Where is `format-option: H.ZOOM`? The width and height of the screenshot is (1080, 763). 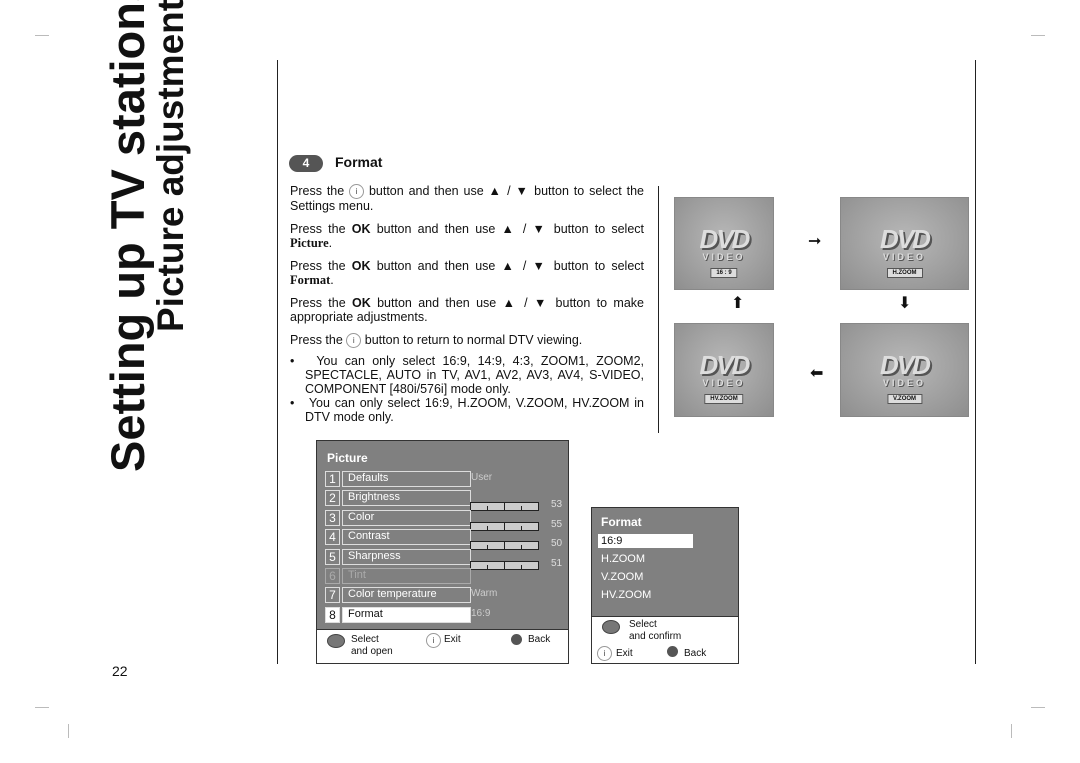
format-option: H.ZOOM is located at coordinates (645, 559).